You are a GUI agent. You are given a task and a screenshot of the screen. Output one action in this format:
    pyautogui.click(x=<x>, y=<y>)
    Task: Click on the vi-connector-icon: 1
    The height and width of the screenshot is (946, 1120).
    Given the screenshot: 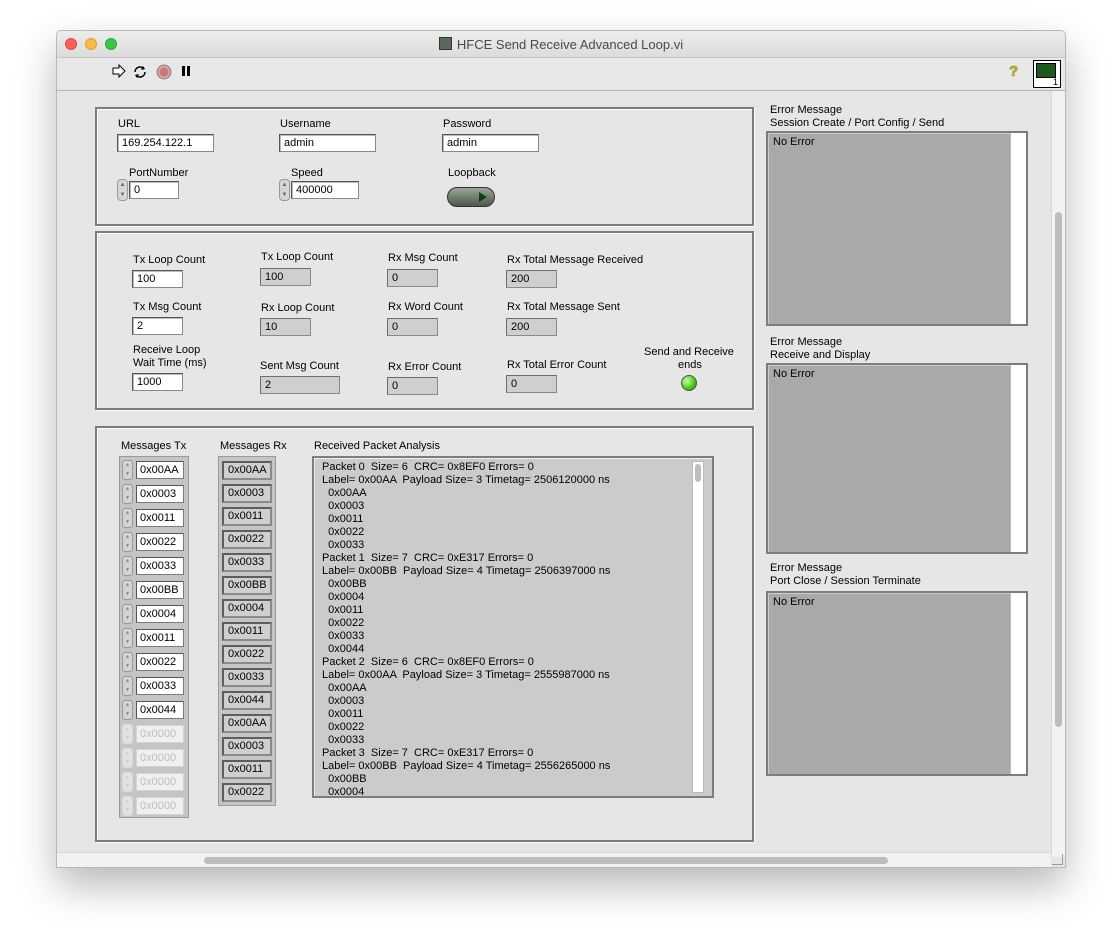 What is the action you would take?
    pyautogui.click(x=1047, y=74)
    